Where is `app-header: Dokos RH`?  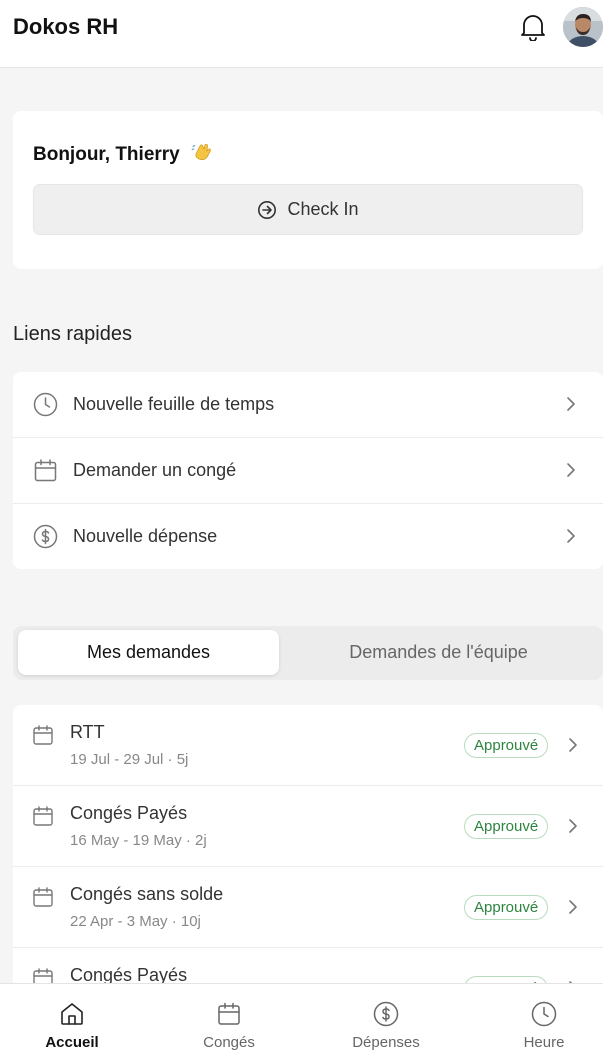
app-header: Dokos RH is located at coordinates (301, 34).